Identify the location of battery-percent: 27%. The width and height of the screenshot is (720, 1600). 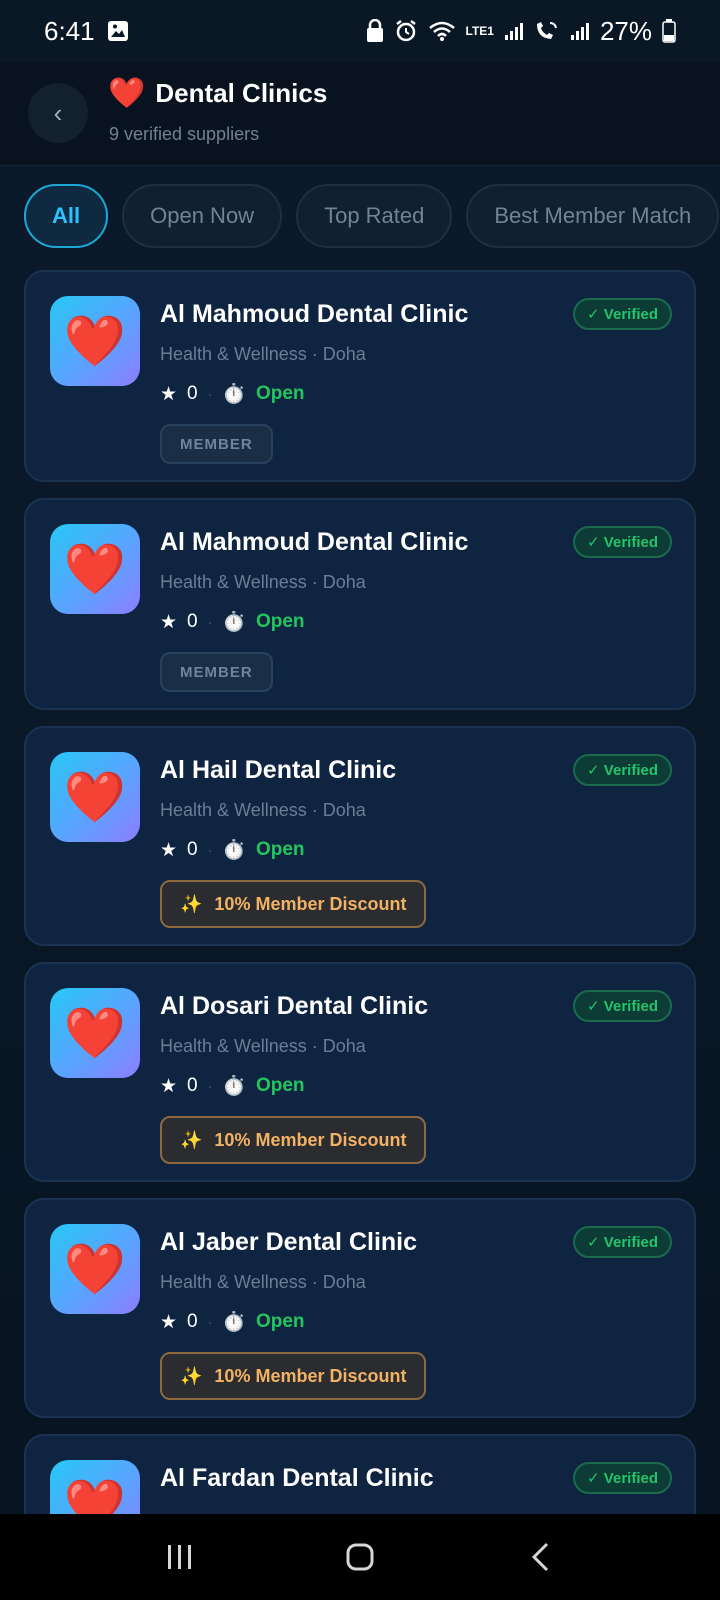
(625, 30).